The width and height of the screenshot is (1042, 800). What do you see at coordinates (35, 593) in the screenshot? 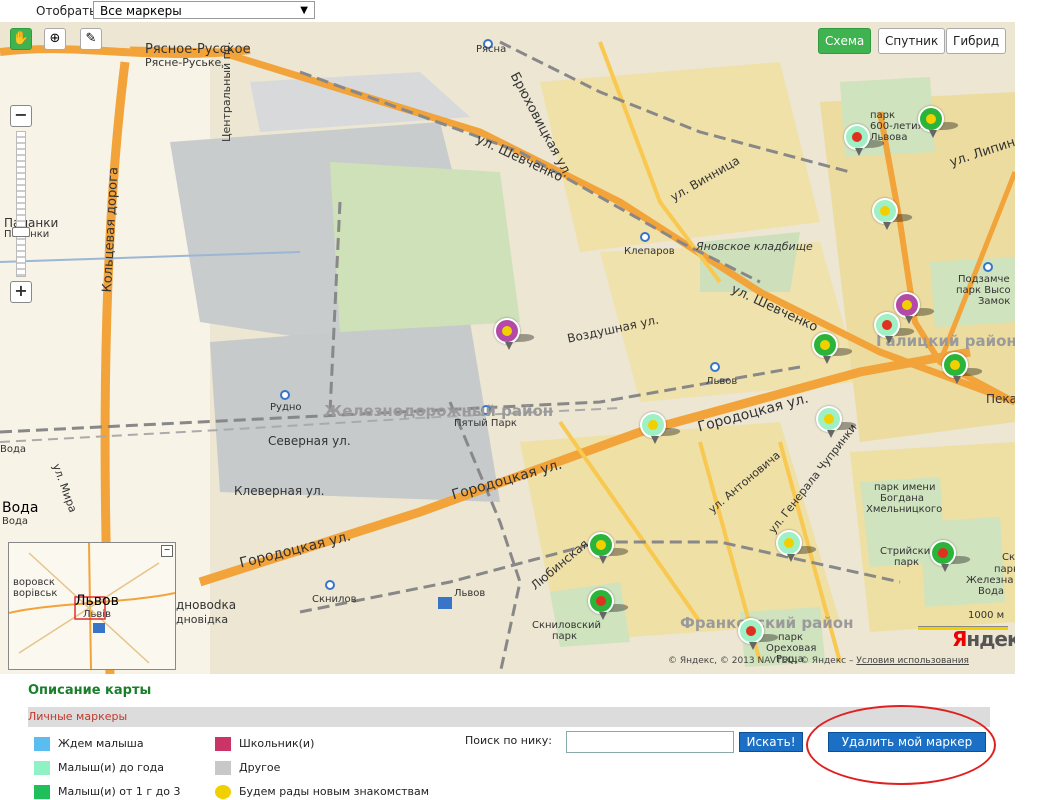
I see `minimap-label: ворівськ` at bounding box center [35, 593].